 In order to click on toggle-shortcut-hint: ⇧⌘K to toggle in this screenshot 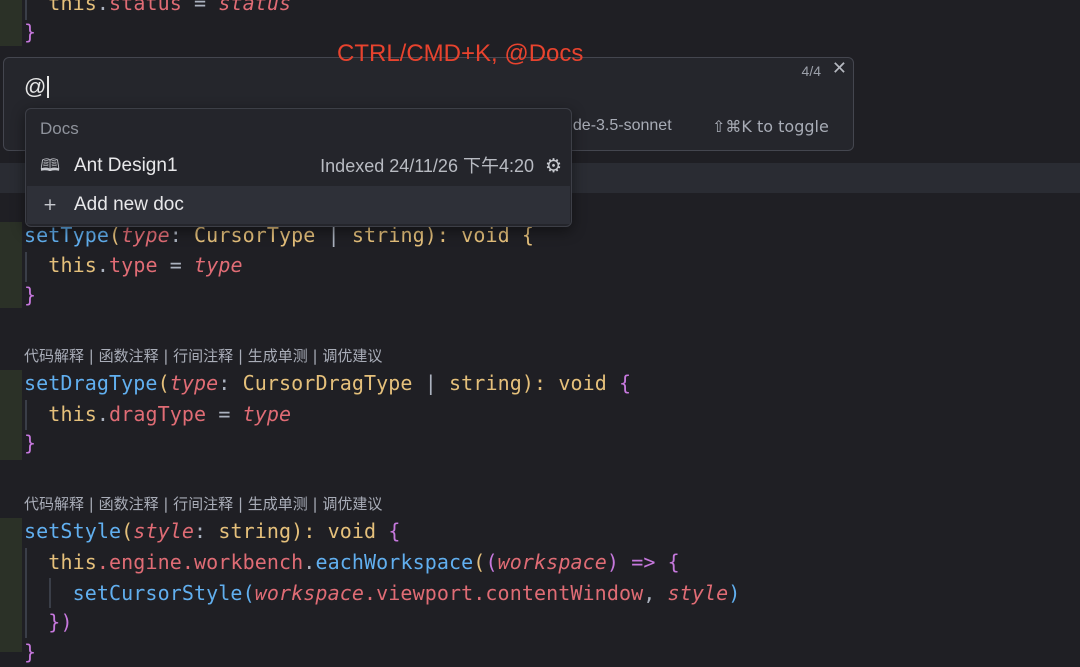, I will do `click(770, 126)`.